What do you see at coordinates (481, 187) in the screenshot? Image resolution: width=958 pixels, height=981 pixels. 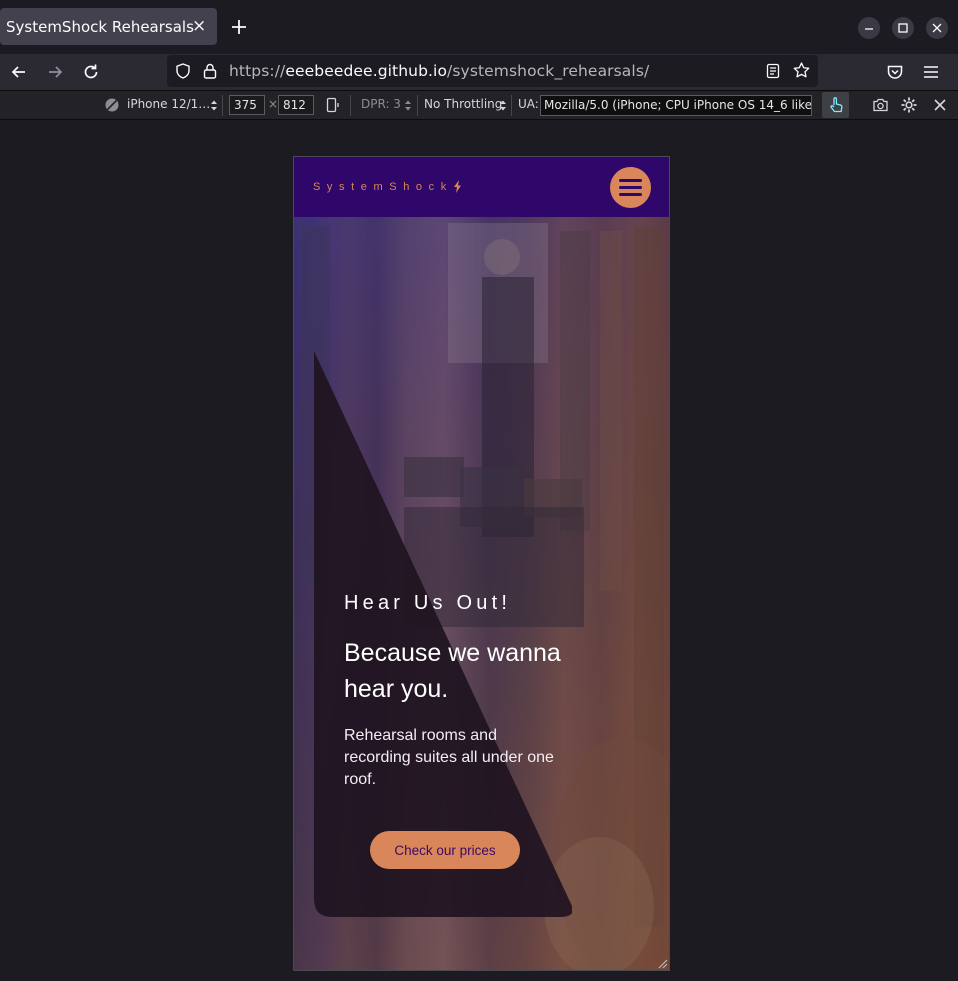 I see `site-header: SystemShock` at bounding box center [481, 187].